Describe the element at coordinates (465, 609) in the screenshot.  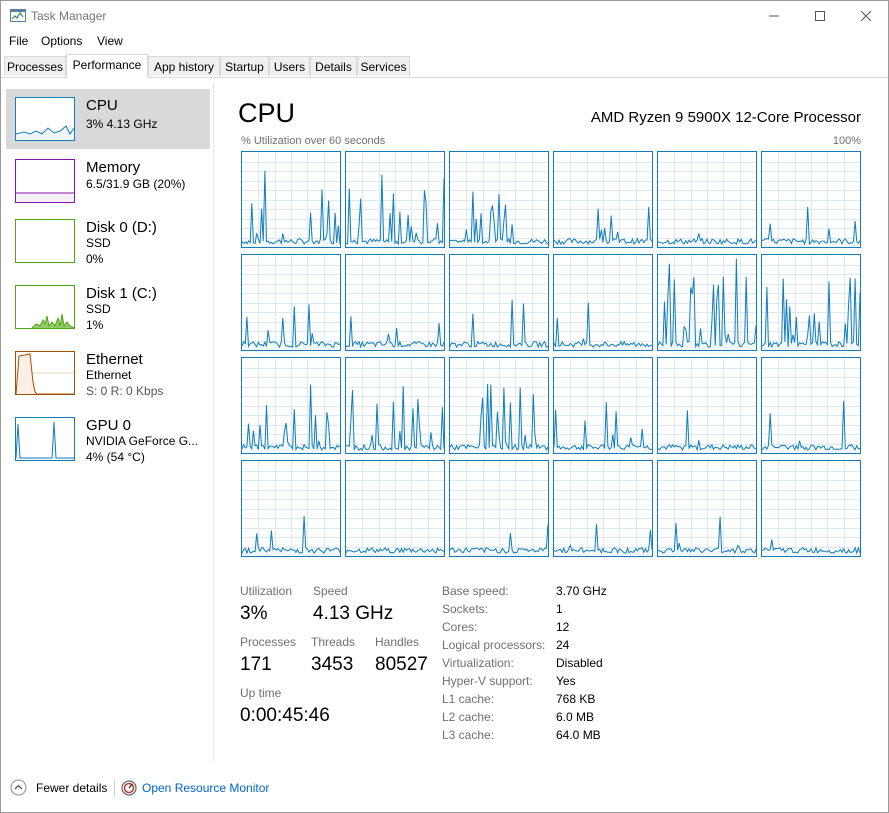
I see `spec-label-sockets: Sockets:` at that location.